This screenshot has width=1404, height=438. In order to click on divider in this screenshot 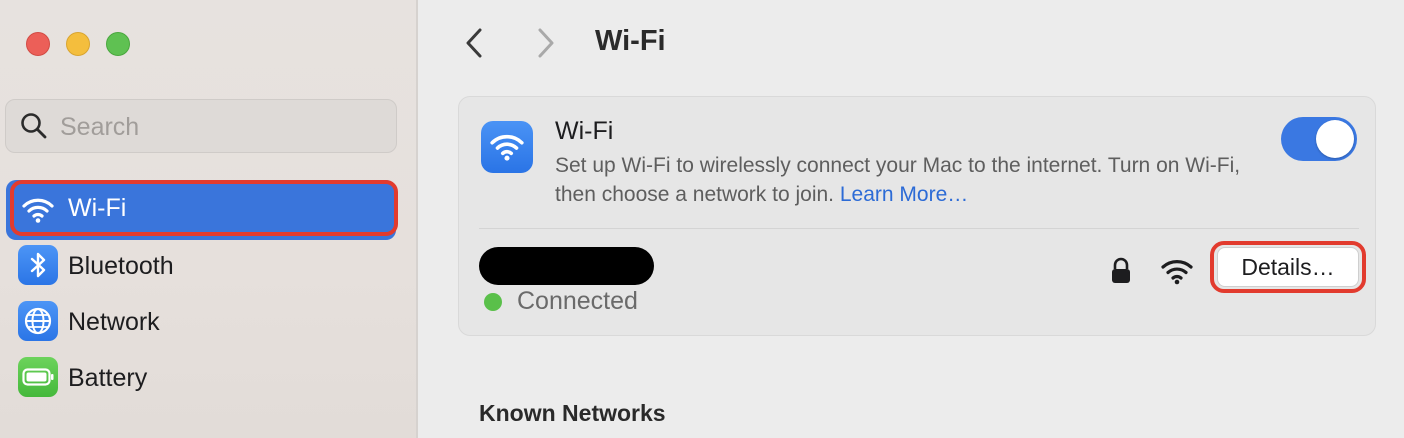, I will do `click(919, 228)`.